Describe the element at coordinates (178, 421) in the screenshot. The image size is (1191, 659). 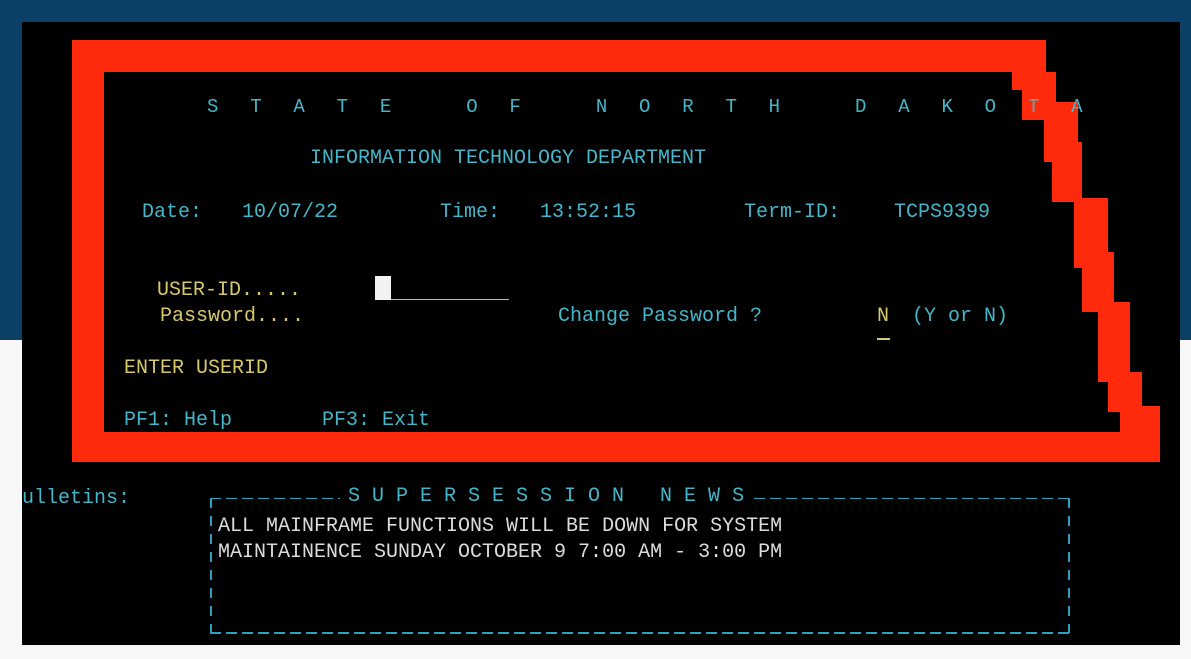
I see `pf1-help: PF1: Help` at that location.